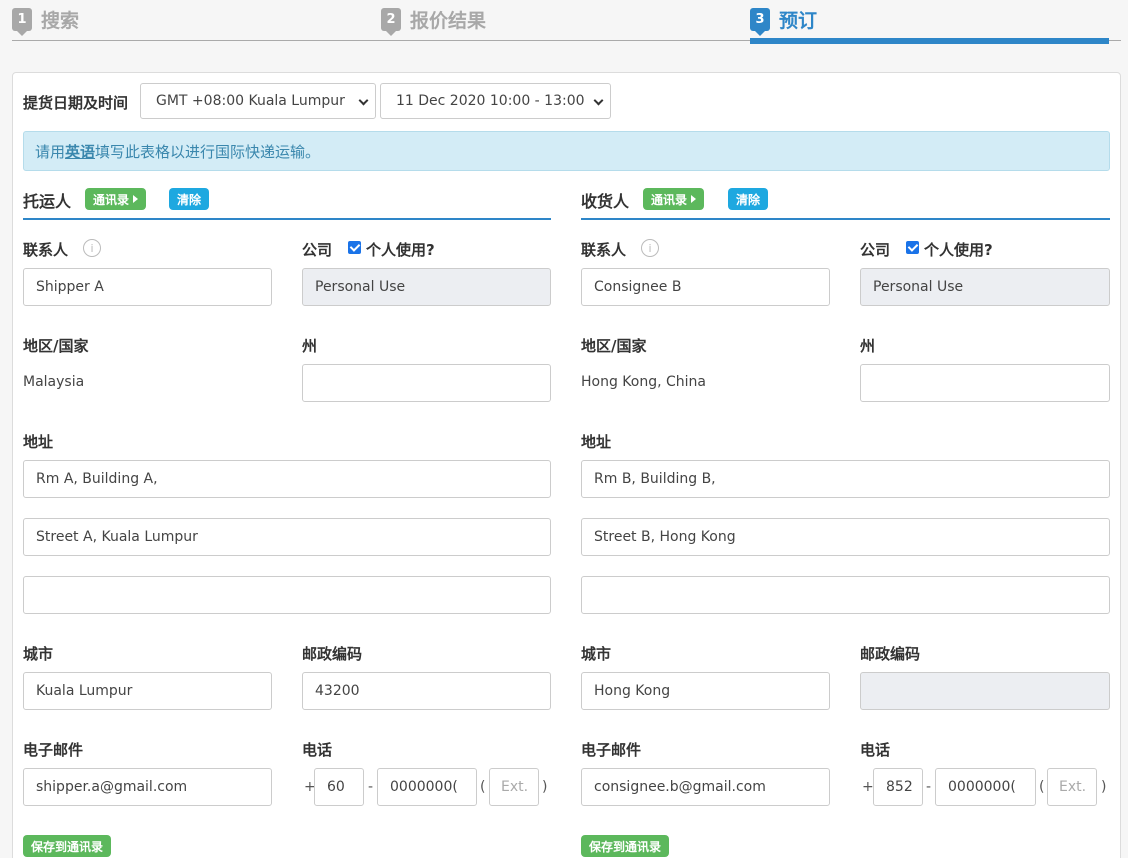  What do you see at coordinates (426, 383) in the screenshot?
I see `shipper-state-input` at bounding box center [426, 383].